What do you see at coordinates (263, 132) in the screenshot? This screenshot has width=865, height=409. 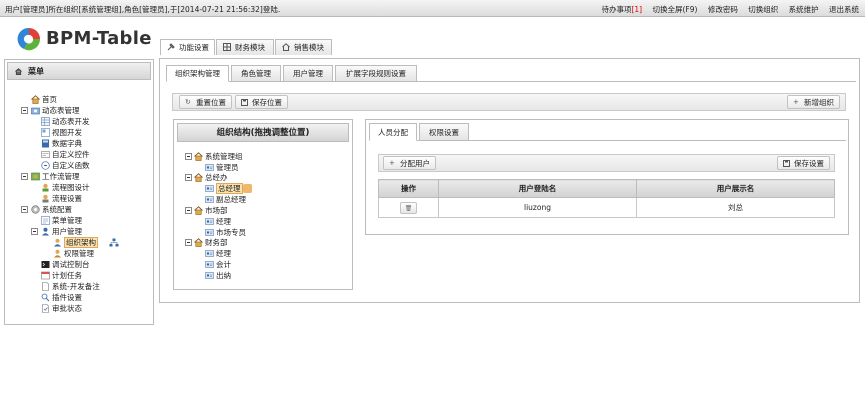 I see `org-panel-title: 组织结构(拖拽调整位置)` at bounding box center [263, 132].